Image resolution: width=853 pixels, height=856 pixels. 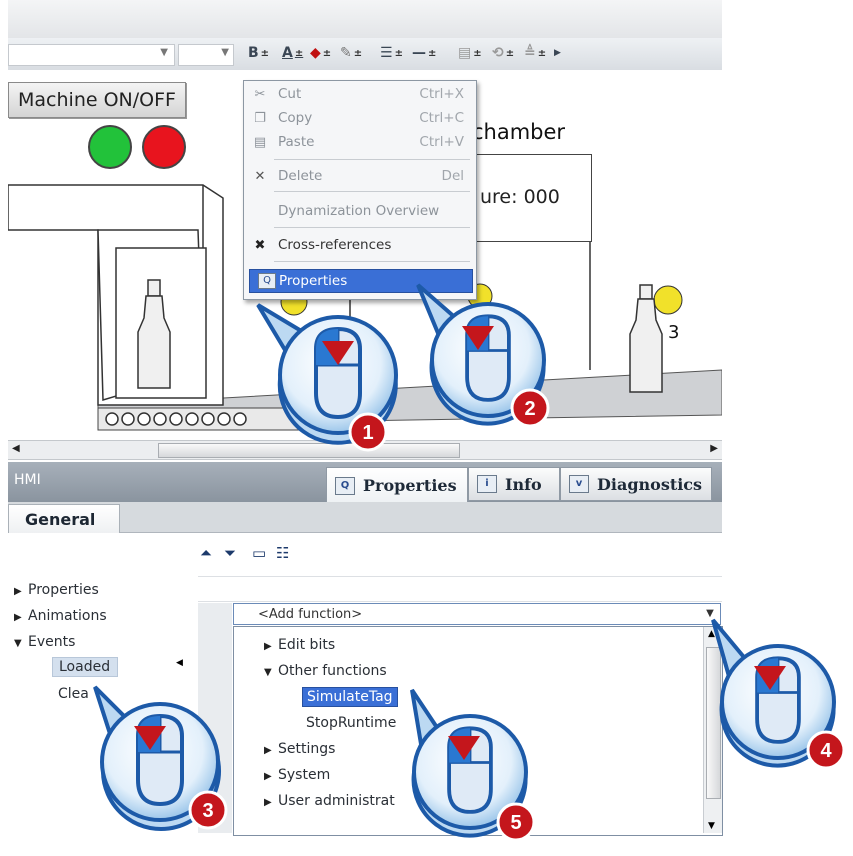 I want to click on svg-text: 4, so click(x=826, y=751).